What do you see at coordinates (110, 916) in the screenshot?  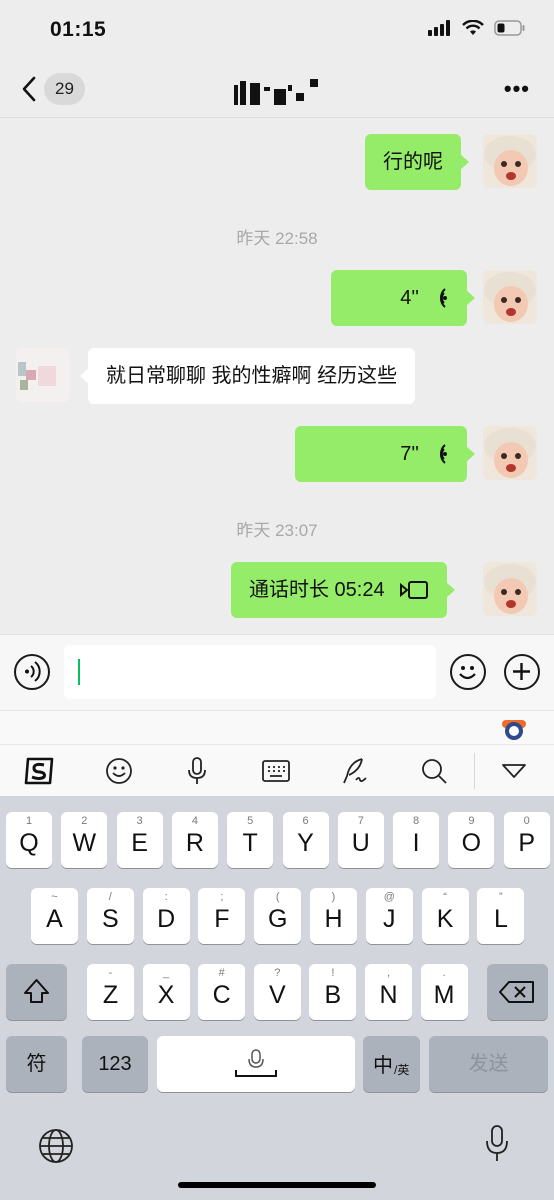 I see `key-s: / S` at bounding box center [110, 916].